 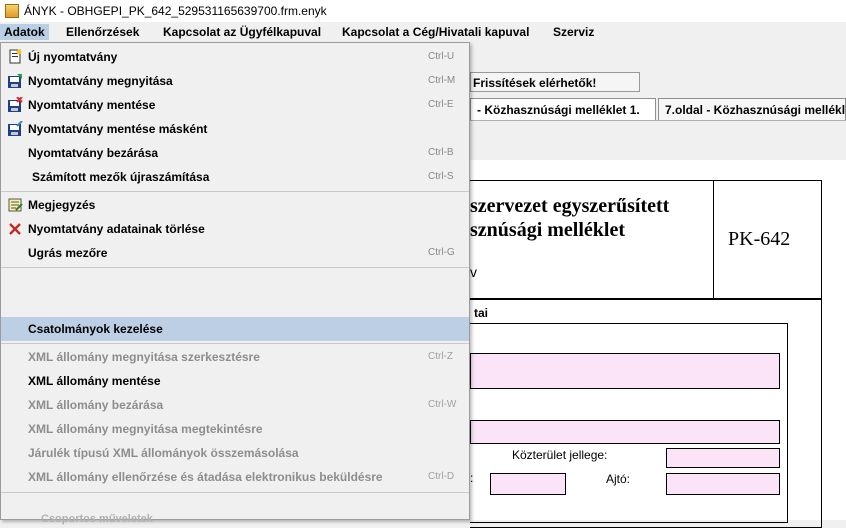 I want to click on menu-szerviz: Szerviz, so click(x=573, y=32).